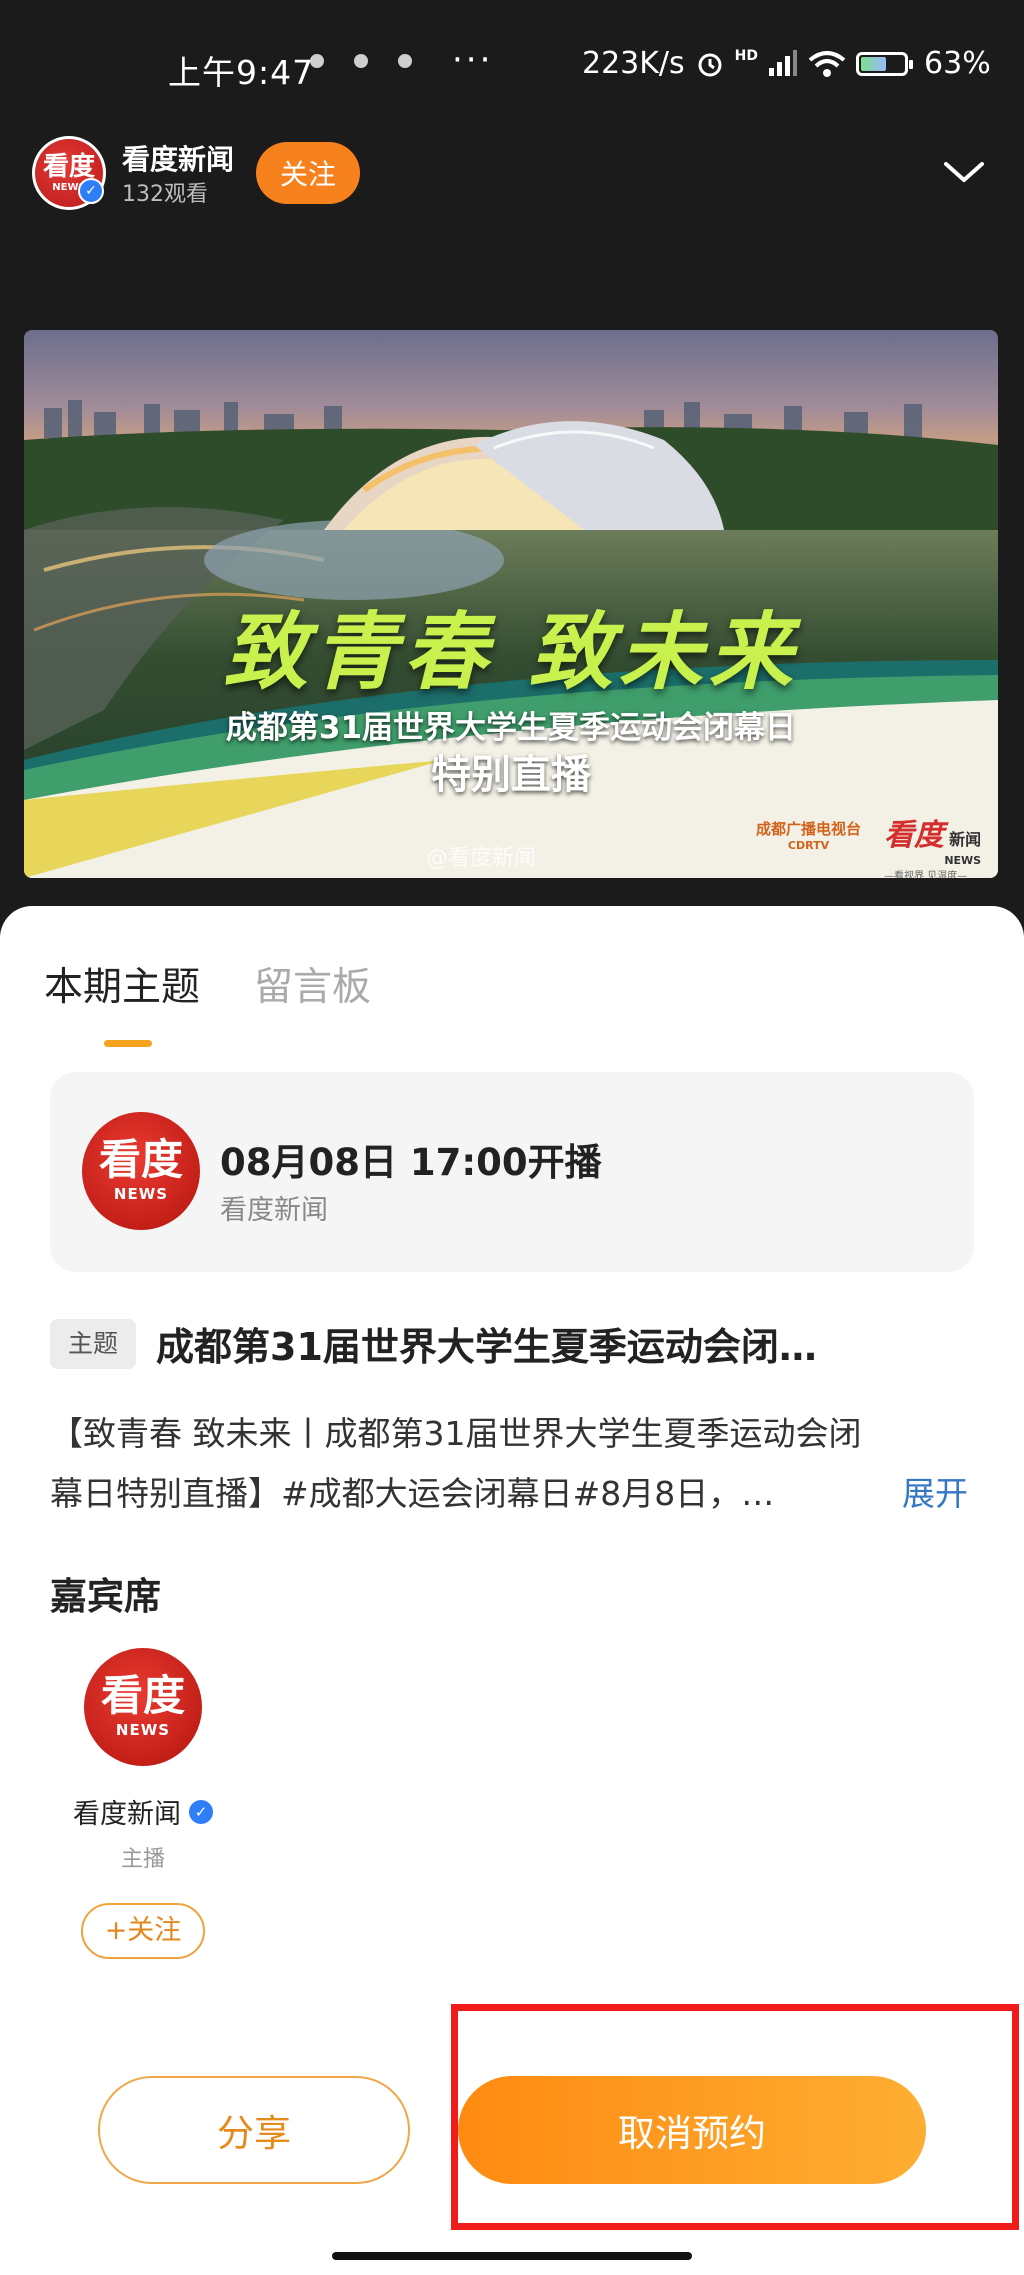  What do you see at coordinates (746, 55) in the screenshot?
I see `hd-icon: HD` at bounding box center [746, 55].